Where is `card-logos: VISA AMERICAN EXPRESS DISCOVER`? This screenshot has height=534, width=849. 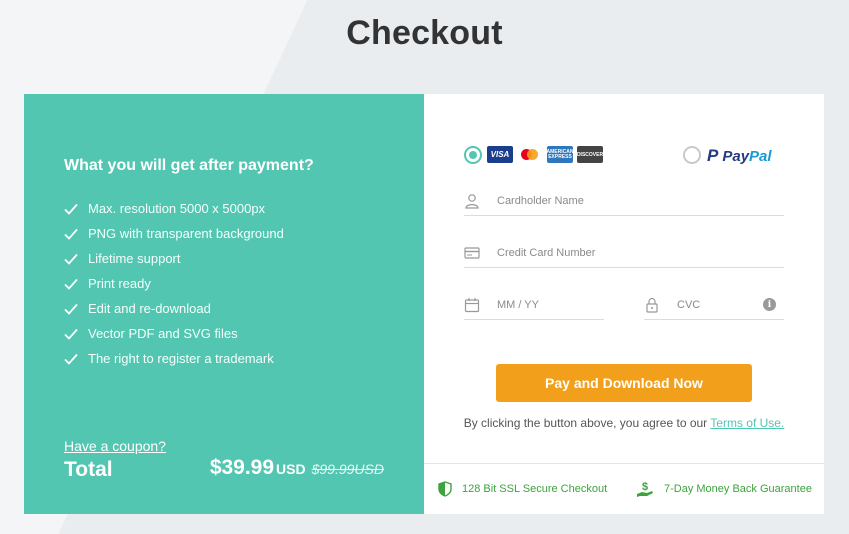 card-logos: VISA AMERICAN EXPRESS DISCOVER is located at coordinates (545, 154).